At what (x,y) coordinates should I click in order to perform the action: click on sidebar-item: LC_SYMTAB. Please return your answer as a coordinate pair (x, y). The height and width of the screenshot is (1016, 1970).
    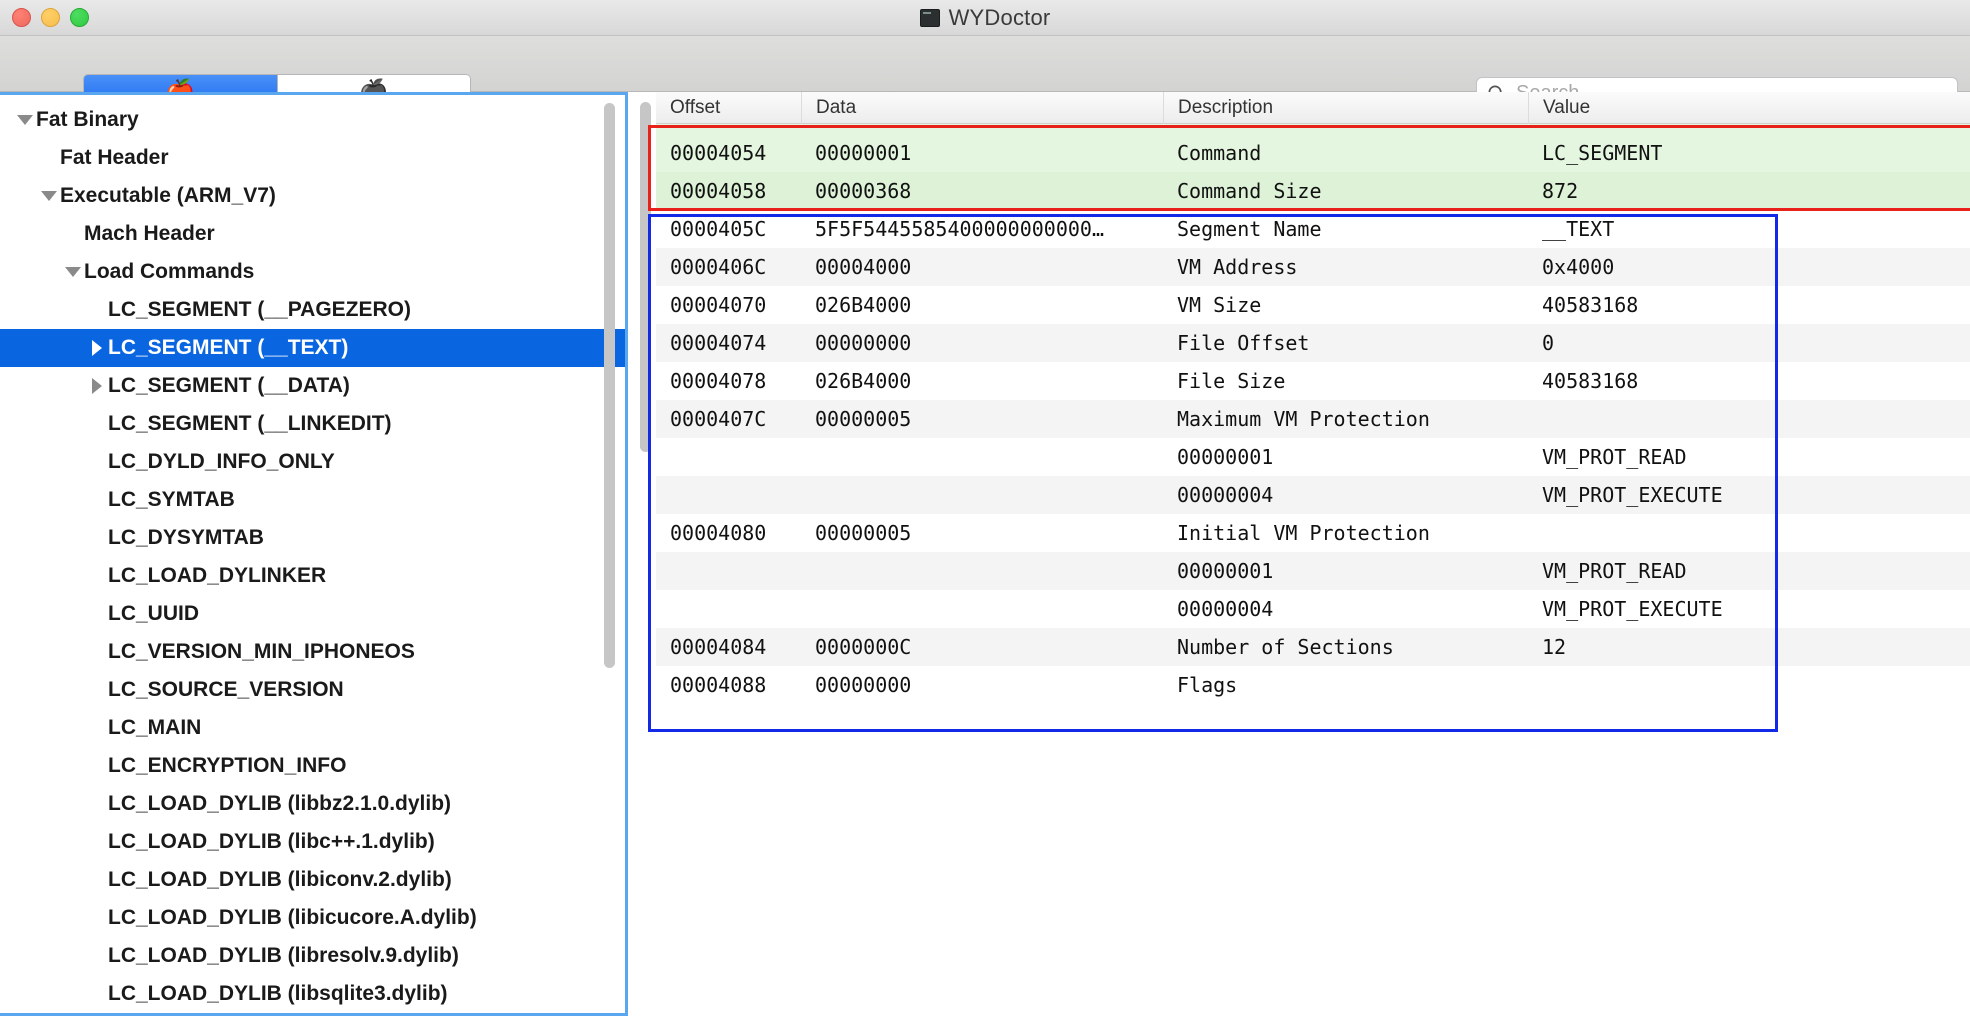
    Looking at the image, I should click on (312, 500).